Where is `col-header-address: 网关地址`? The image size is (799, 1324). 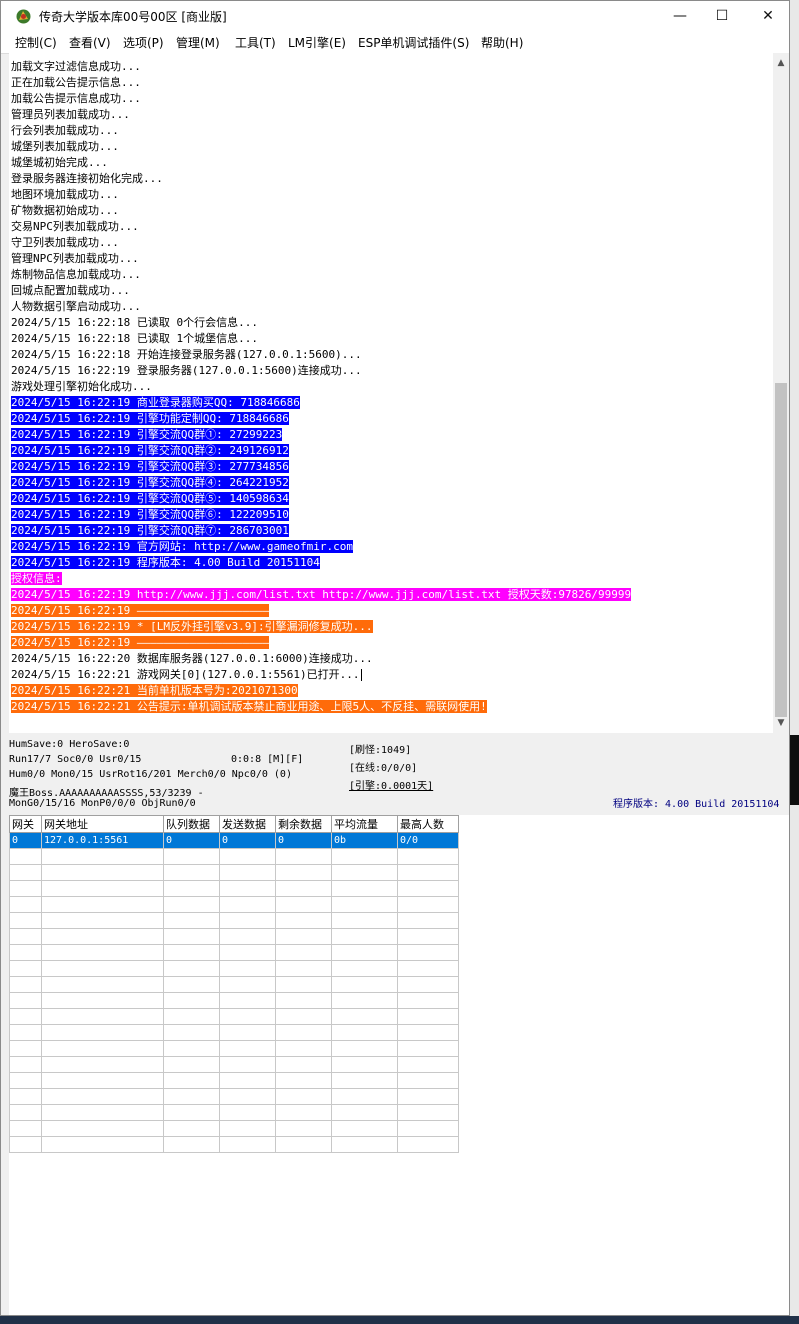
col-header-address: 网关地址 is located at coordinates (102, 824).